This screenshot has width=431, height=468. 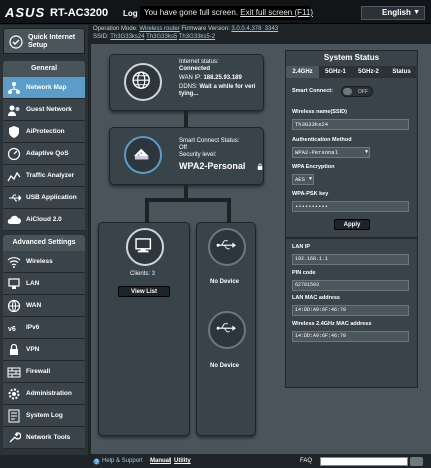 I want to click on operation-mode-link: Wireless router, so click(x=159, y=29).